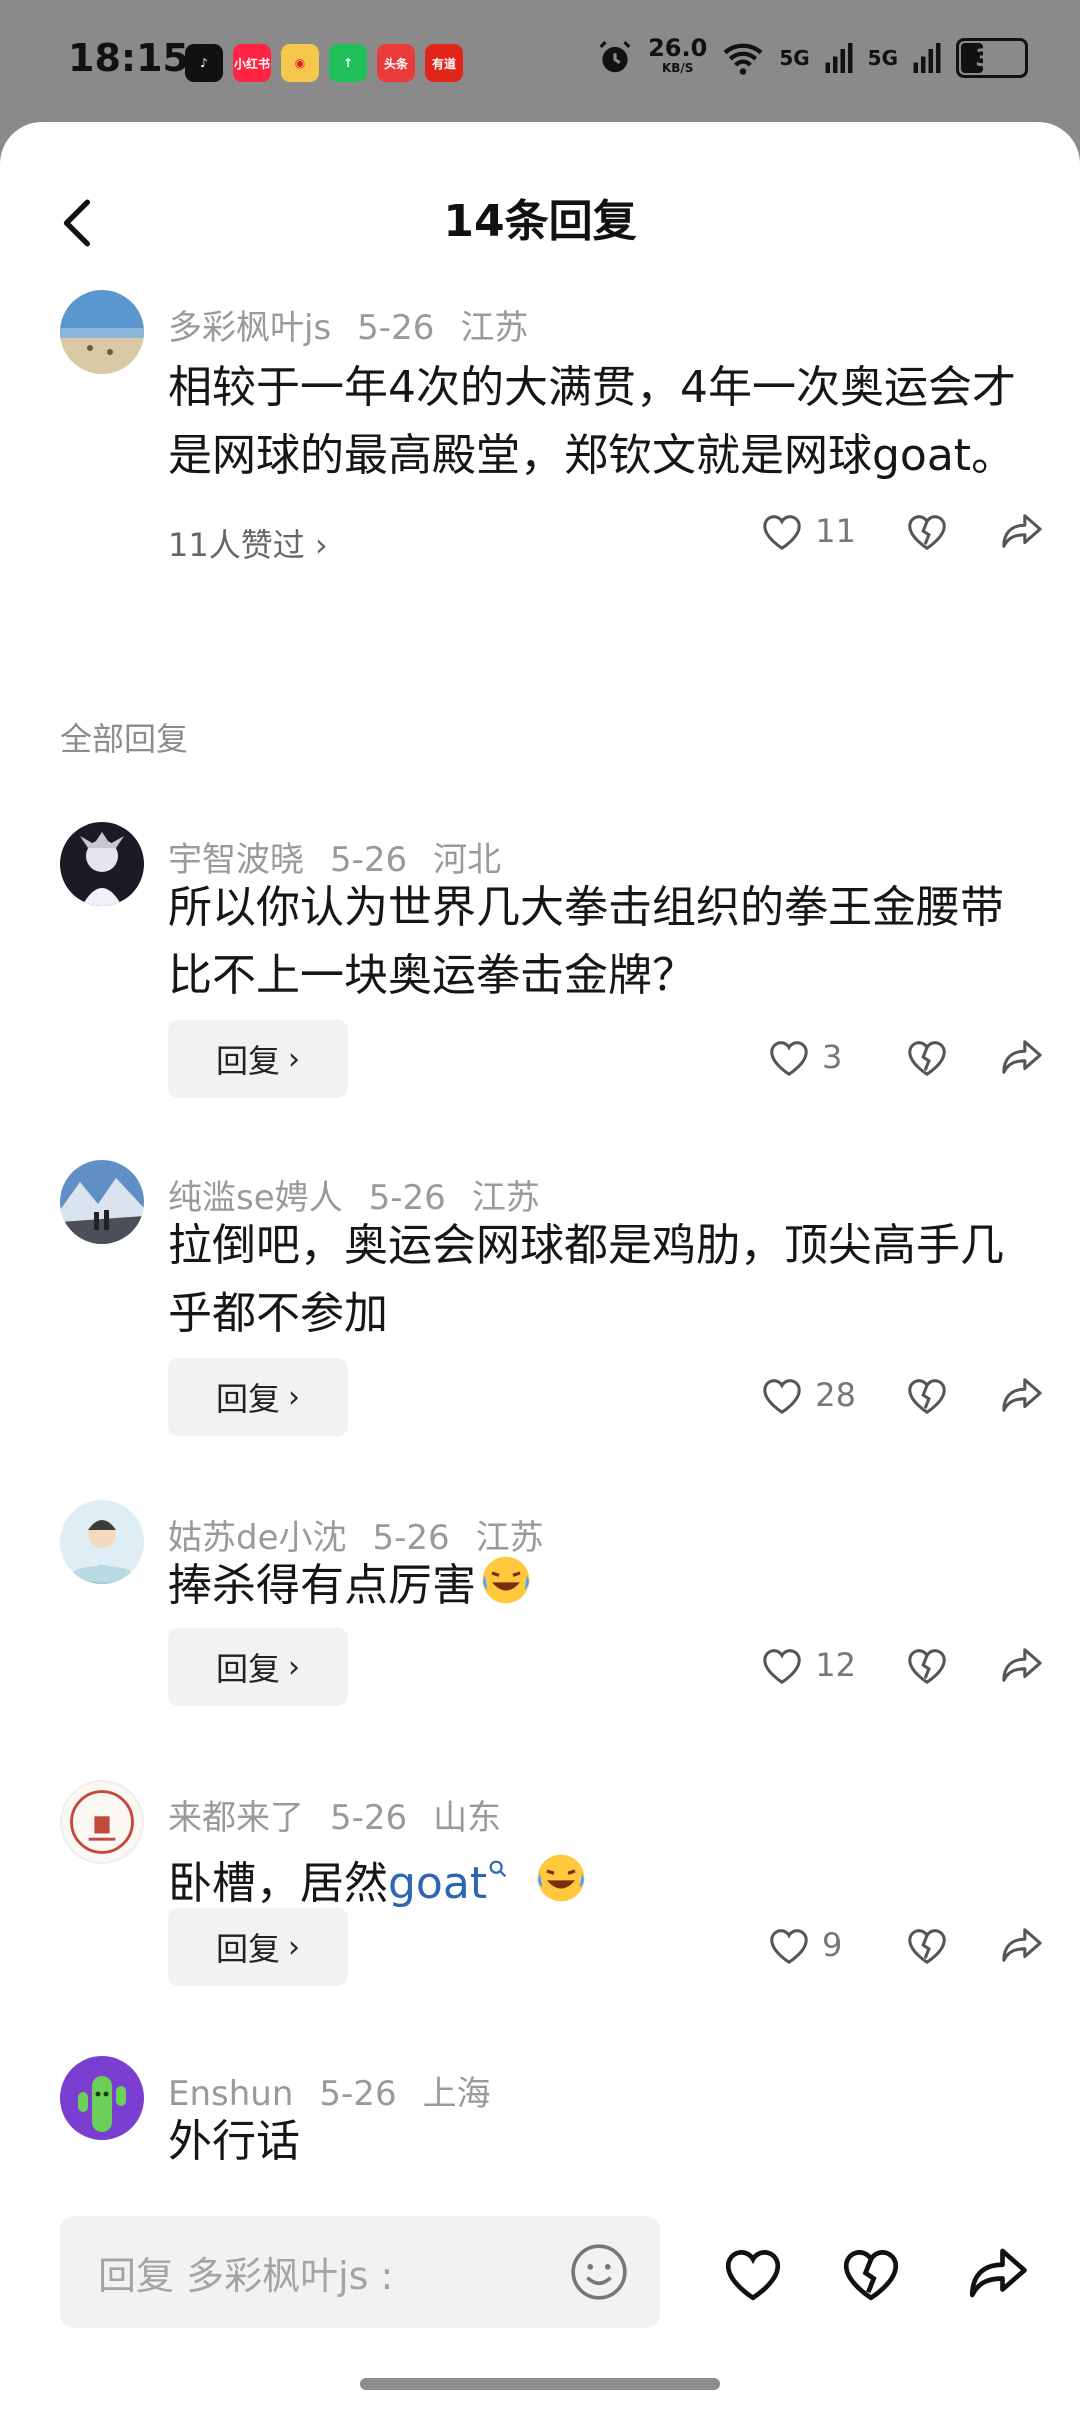 This screenshot has height=2414, width=1080. Describe the element at coordinates (615, 57) in the screenshot. I see `alarm-icon` at that location.